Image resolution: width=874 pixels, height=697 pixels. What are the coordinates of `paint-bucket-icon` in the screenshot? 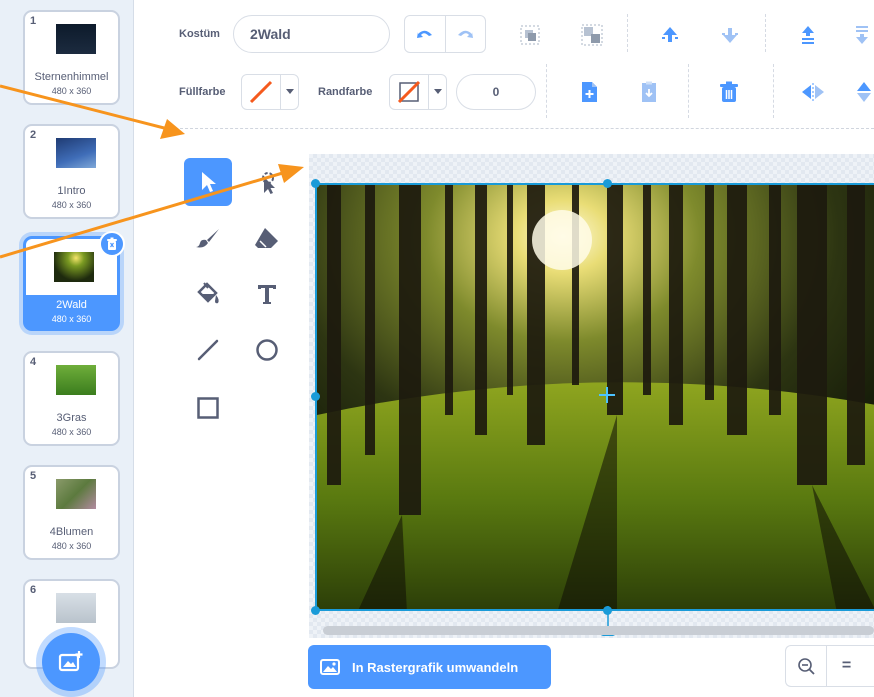 It's located at (208, 293).